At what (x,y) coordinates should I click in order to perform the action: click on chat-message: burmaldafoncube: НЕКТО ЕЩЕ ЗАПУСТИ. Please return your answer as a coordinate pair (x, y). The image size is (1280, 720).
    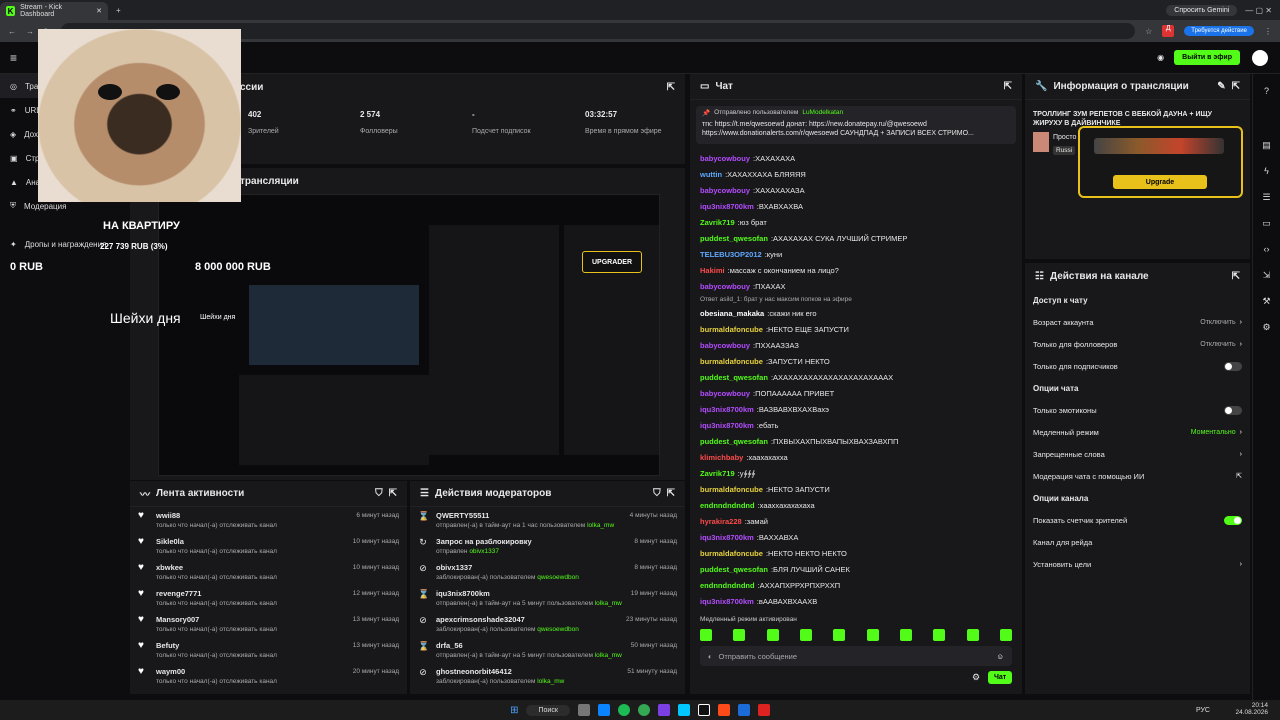
    Looking at the image, I should click on (856, 329).